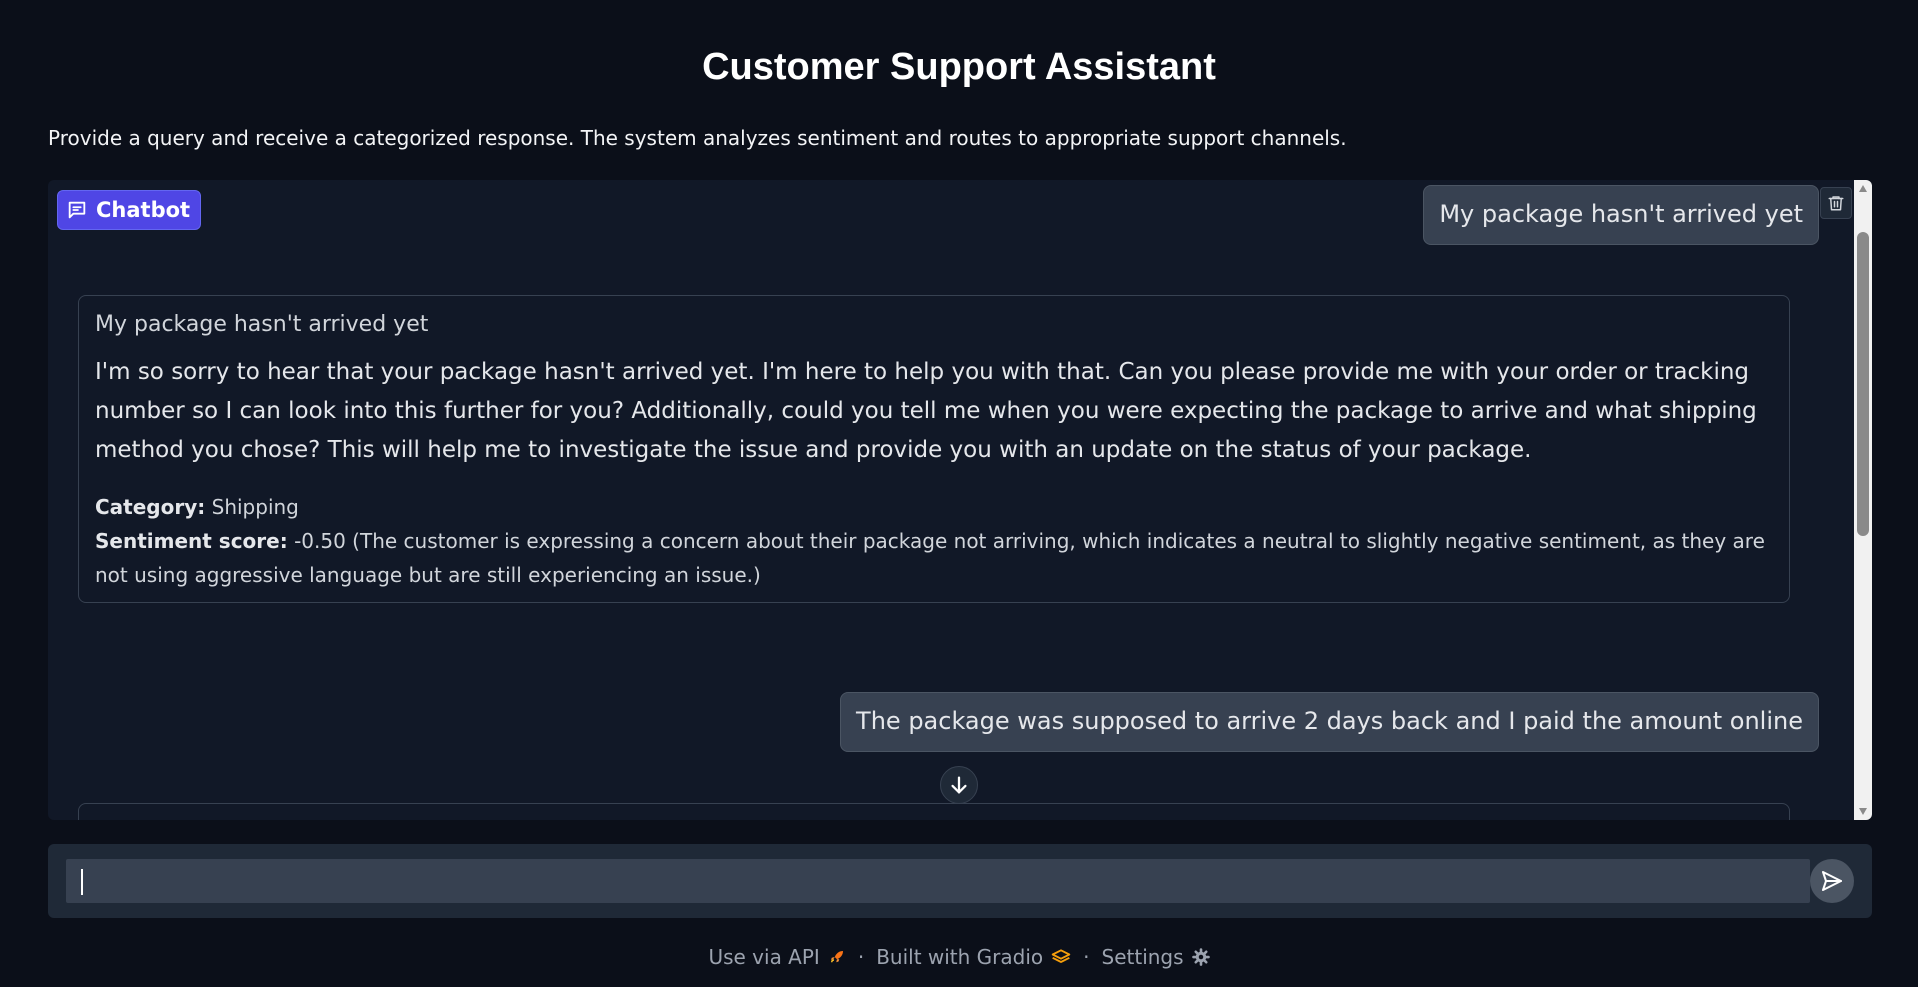 The height and width of the screenshot is (987, 1918). What do you see at coordinates (150, 507) in the screenshot?
I see `category-label: Category:` at bounding box center [150, 507].